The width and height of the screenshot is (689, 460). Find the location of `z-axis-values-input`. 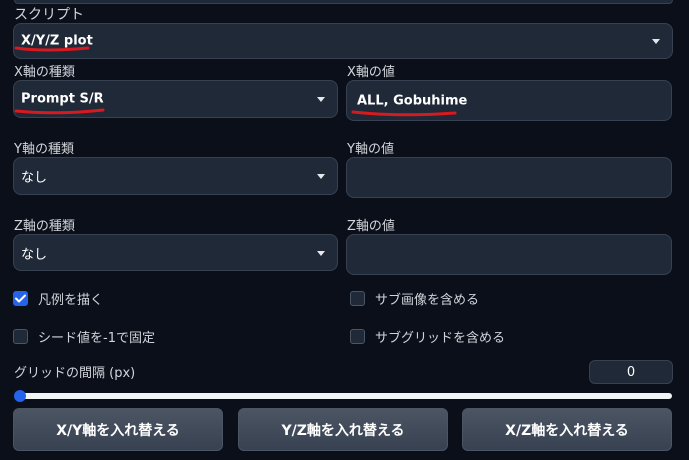

z-axis-values-input is located at coordinates (509, 254).